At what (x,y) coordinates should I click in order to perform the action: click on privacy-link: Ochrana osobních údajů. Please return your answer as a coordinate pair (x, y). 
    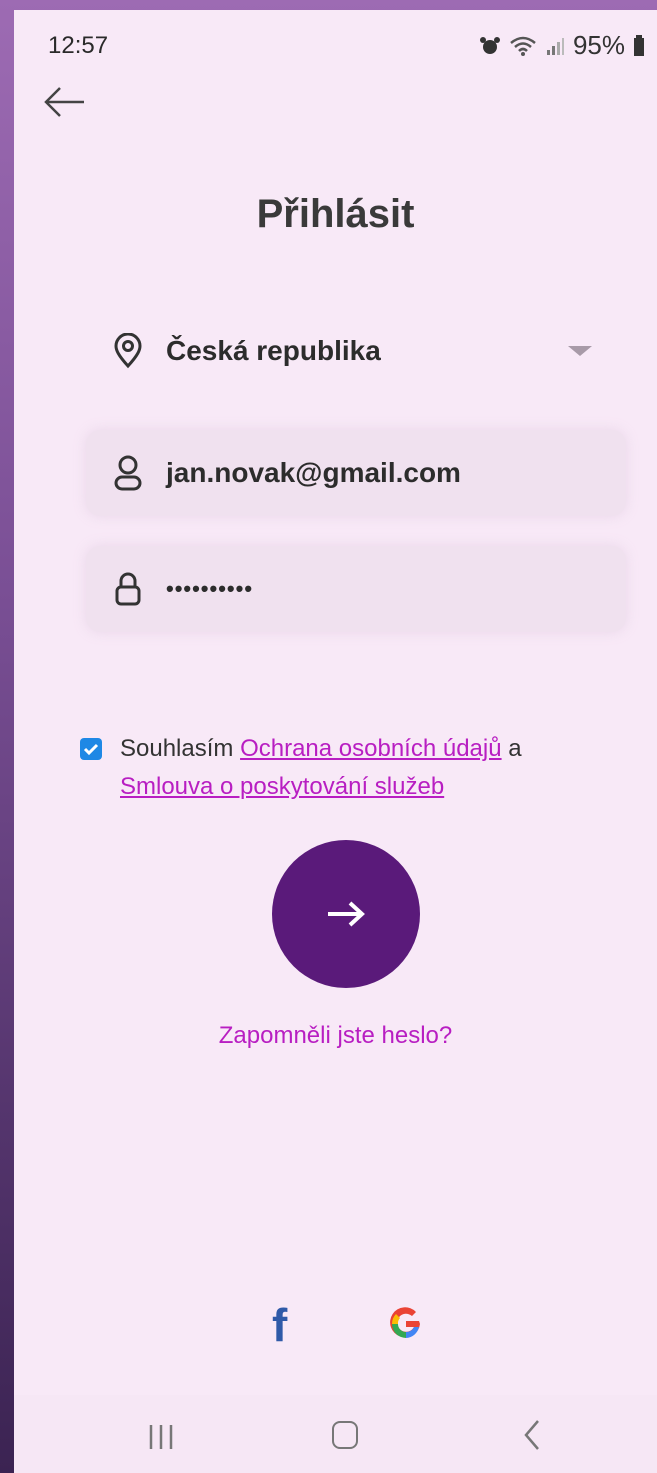
    Looking at the image, I should click on (371, 748).